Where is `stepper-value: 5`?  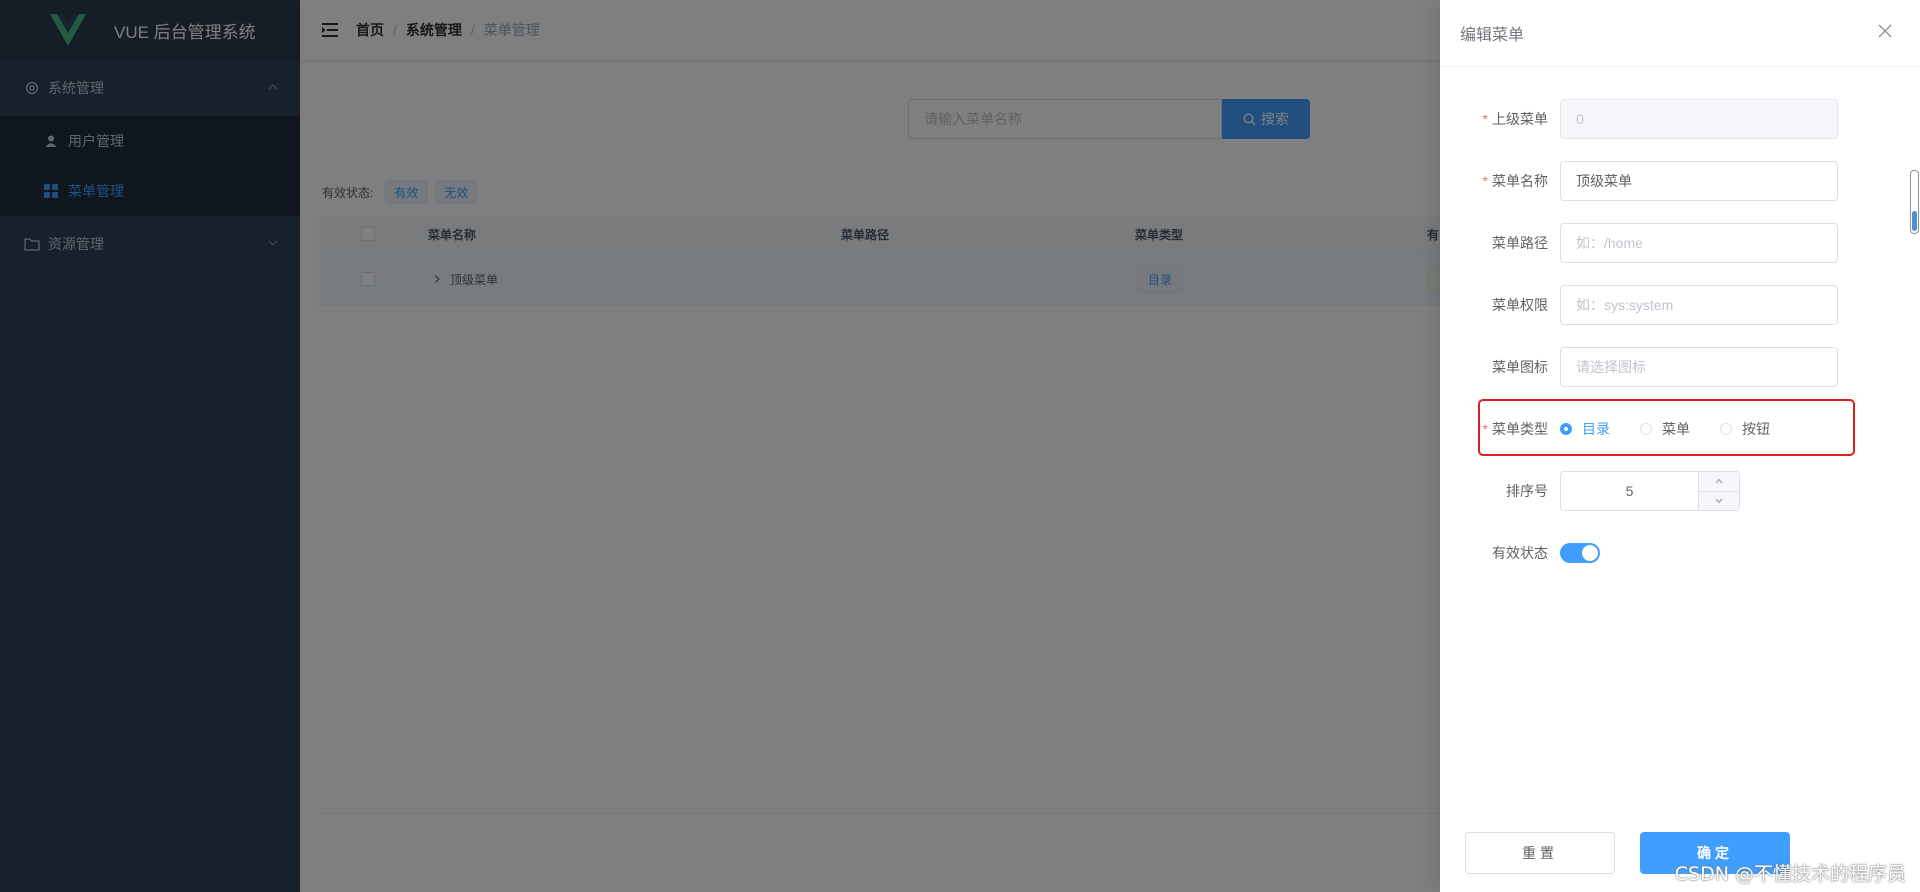
stepper-value: 5 is located at coordinates (1629, 491).